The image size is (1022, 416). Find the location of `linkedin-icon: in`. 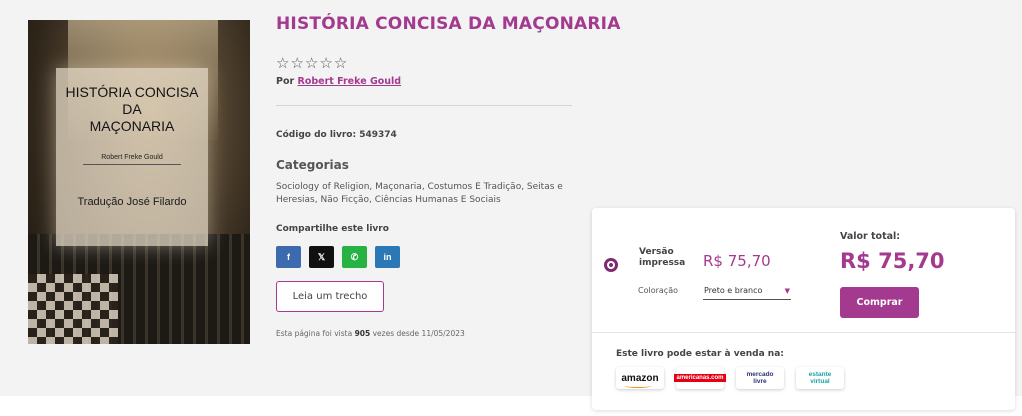

linkedin-icon: in is located at coordinates (387, 257).